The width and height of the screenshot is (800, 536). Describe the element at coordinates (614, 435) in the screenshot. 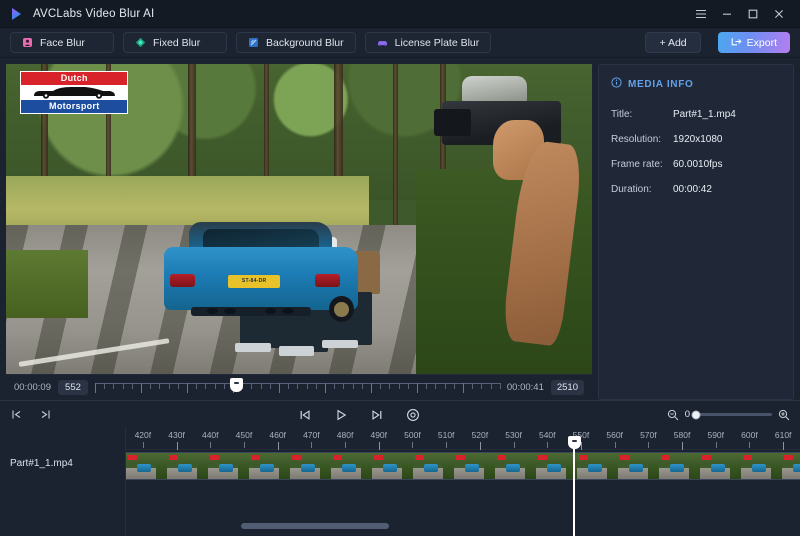

I see `ruler-label: 560f` at that location.